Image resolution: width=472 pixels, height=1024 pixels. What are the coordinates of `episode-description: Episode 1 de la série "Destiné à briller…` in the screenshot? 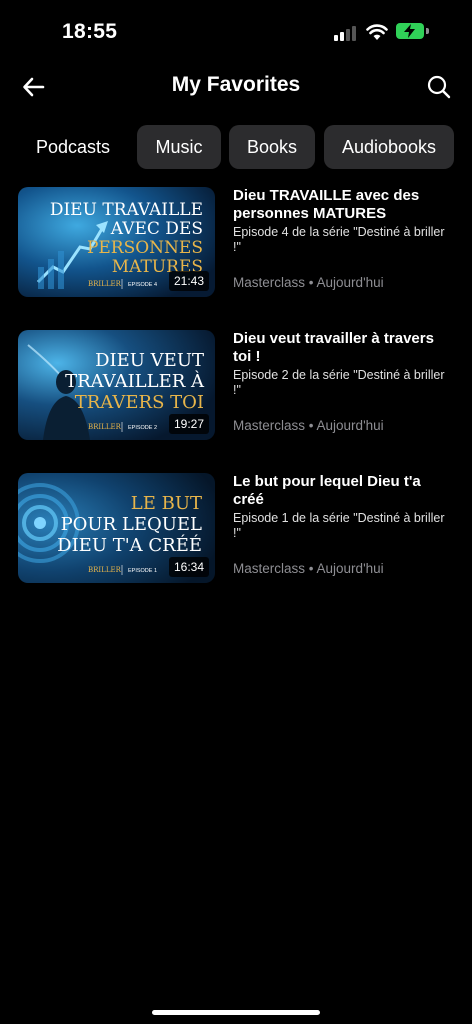 It's located at (339, 525).